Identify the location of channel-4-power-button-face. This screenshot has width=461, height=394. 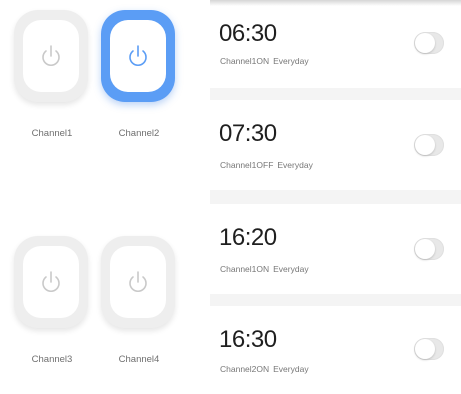
(138, 282).